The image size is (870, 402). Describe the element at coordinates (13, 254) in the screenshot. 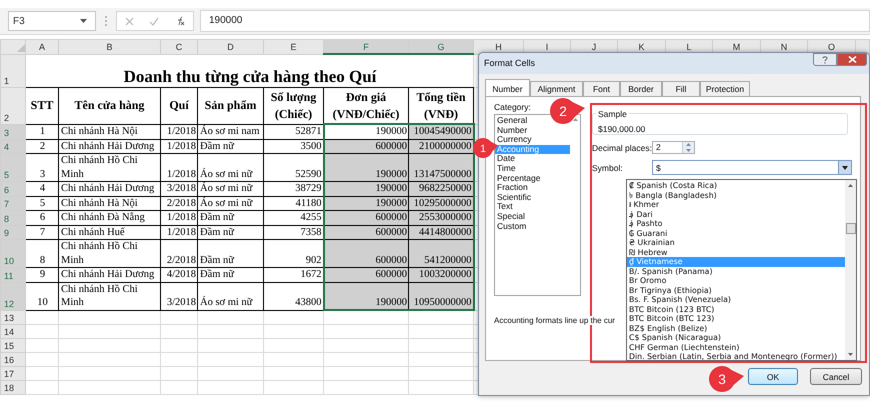

I see `row-header: 10` at that location.